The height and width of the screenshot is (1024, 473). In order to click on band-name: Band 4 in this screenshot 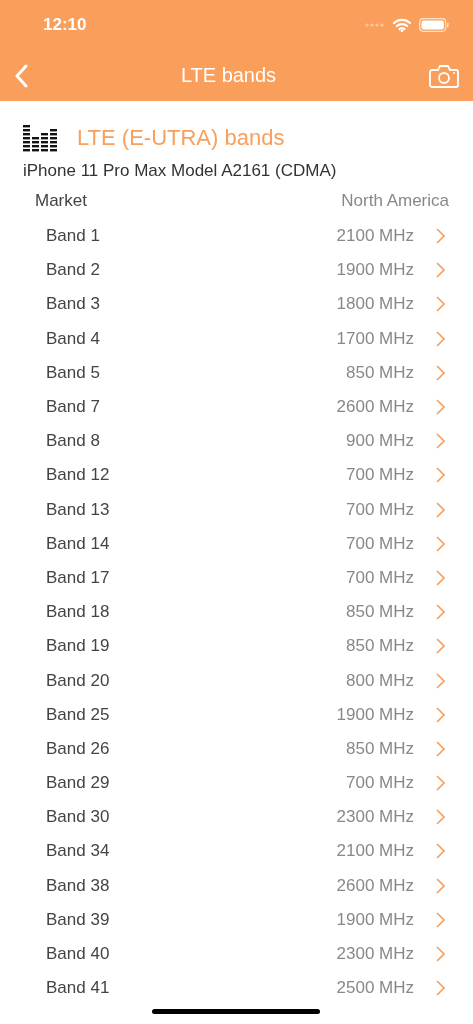, I will do `click(73, 338)`.